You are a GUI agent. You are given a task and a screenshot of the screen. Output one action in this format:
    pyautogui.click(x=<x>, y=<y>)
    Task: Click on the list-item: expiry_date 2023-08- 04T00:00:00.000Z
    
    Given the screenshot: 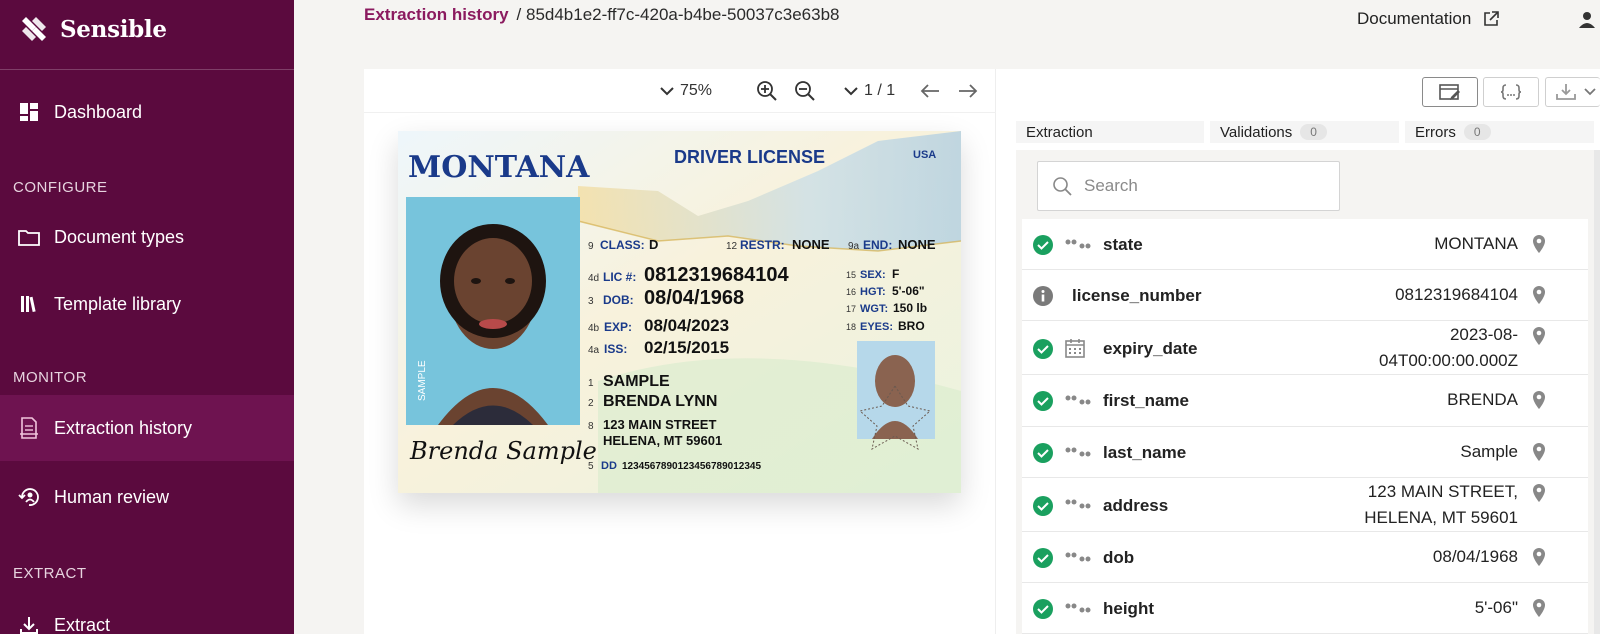 What is the action you would take?
    pyautogui.click(x=1305, y=348)
    